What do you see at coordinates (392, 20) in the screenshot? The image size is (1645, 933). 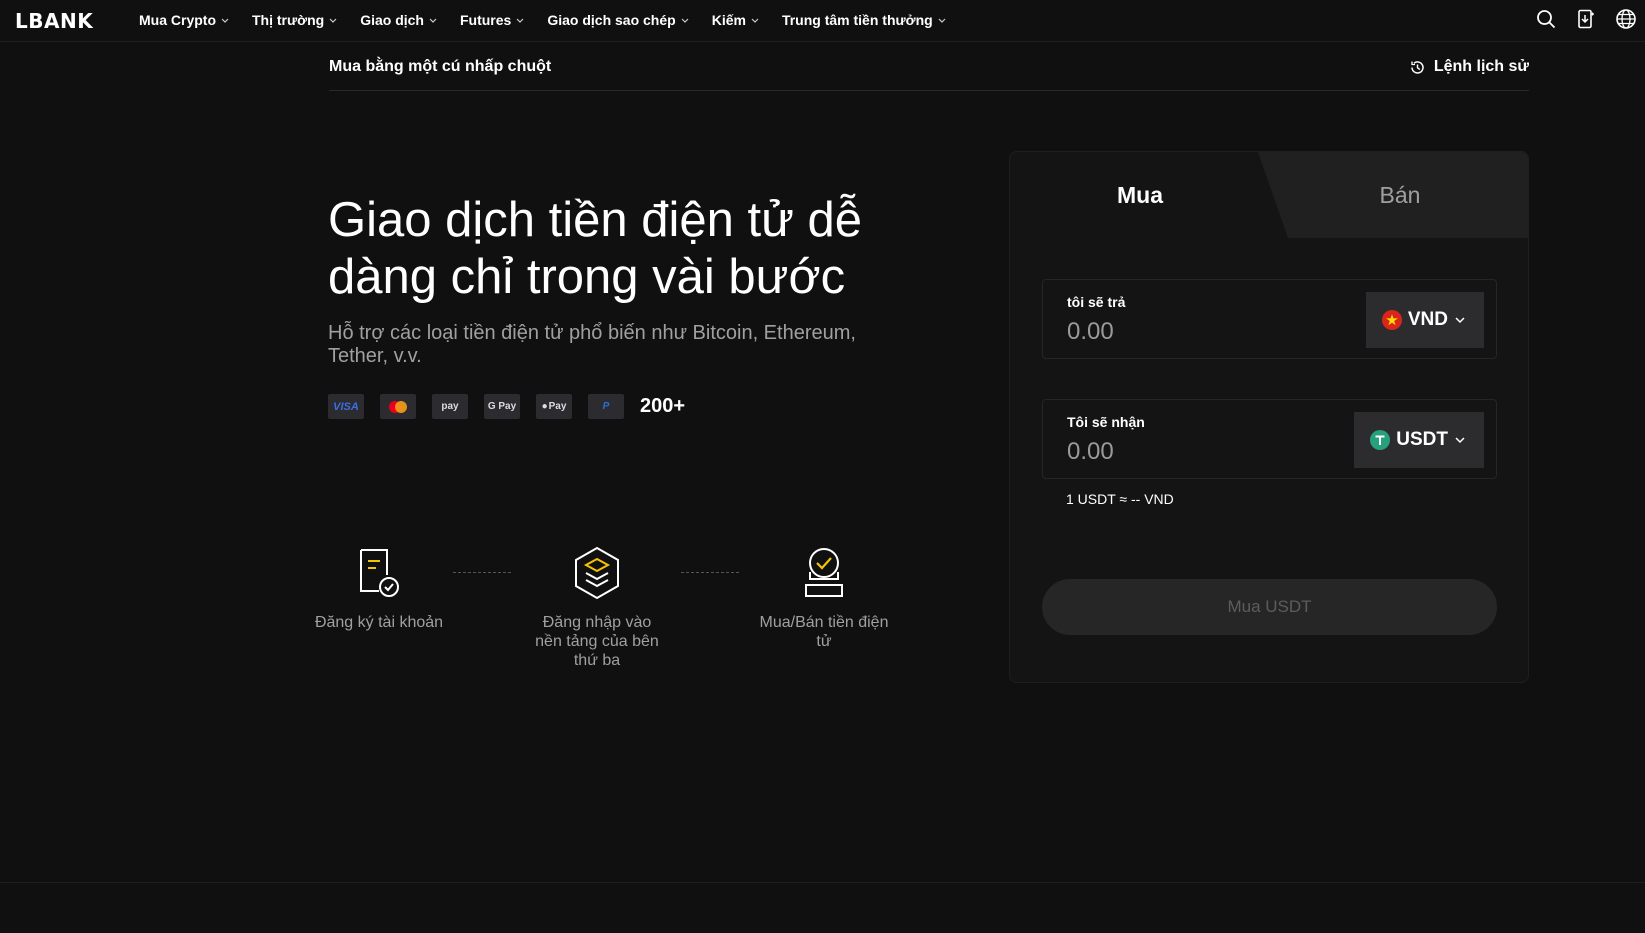 I see `nav-item-label: Giao dịch` at bounding box center [392, 20].